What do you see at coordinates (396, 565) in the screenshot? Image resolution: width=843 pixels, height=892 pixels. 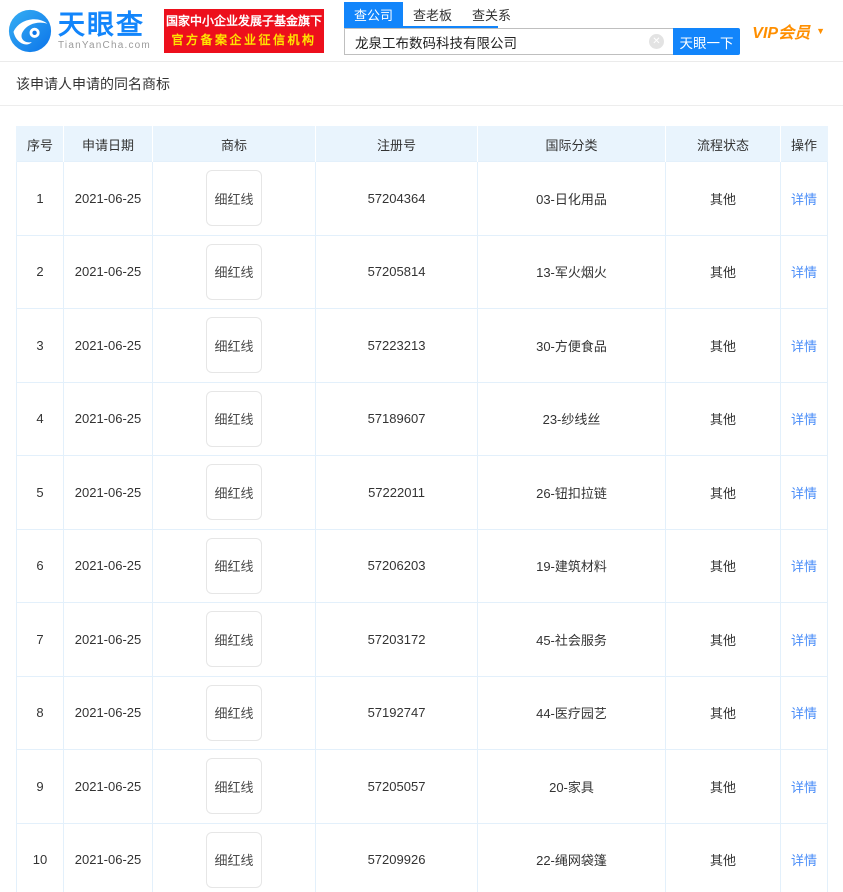 I see `cell-reg-no: 57206203` at bounding box center [396, 565].